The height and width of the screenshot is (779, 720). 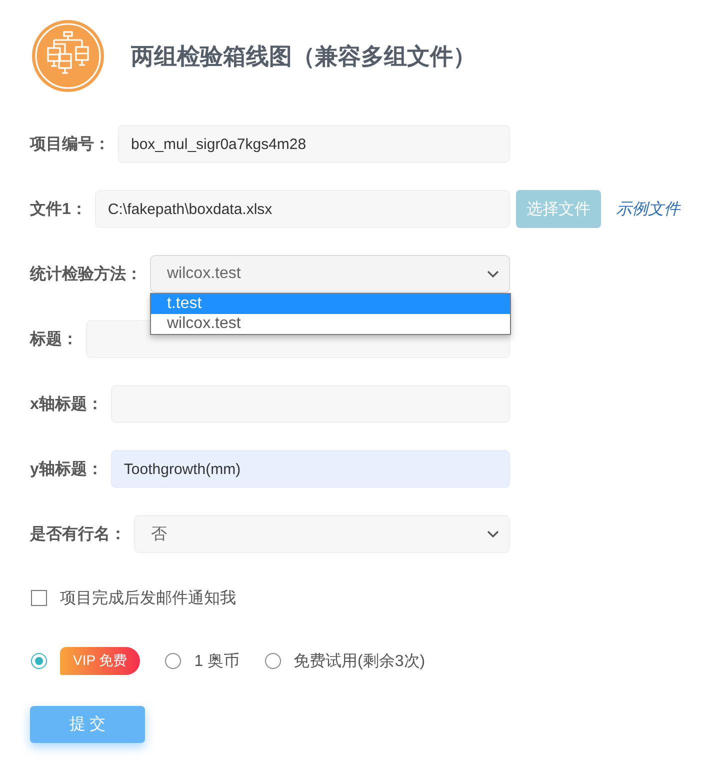 I want to click on dropdown-option: wilcox.test, so click(x=330, y=324).